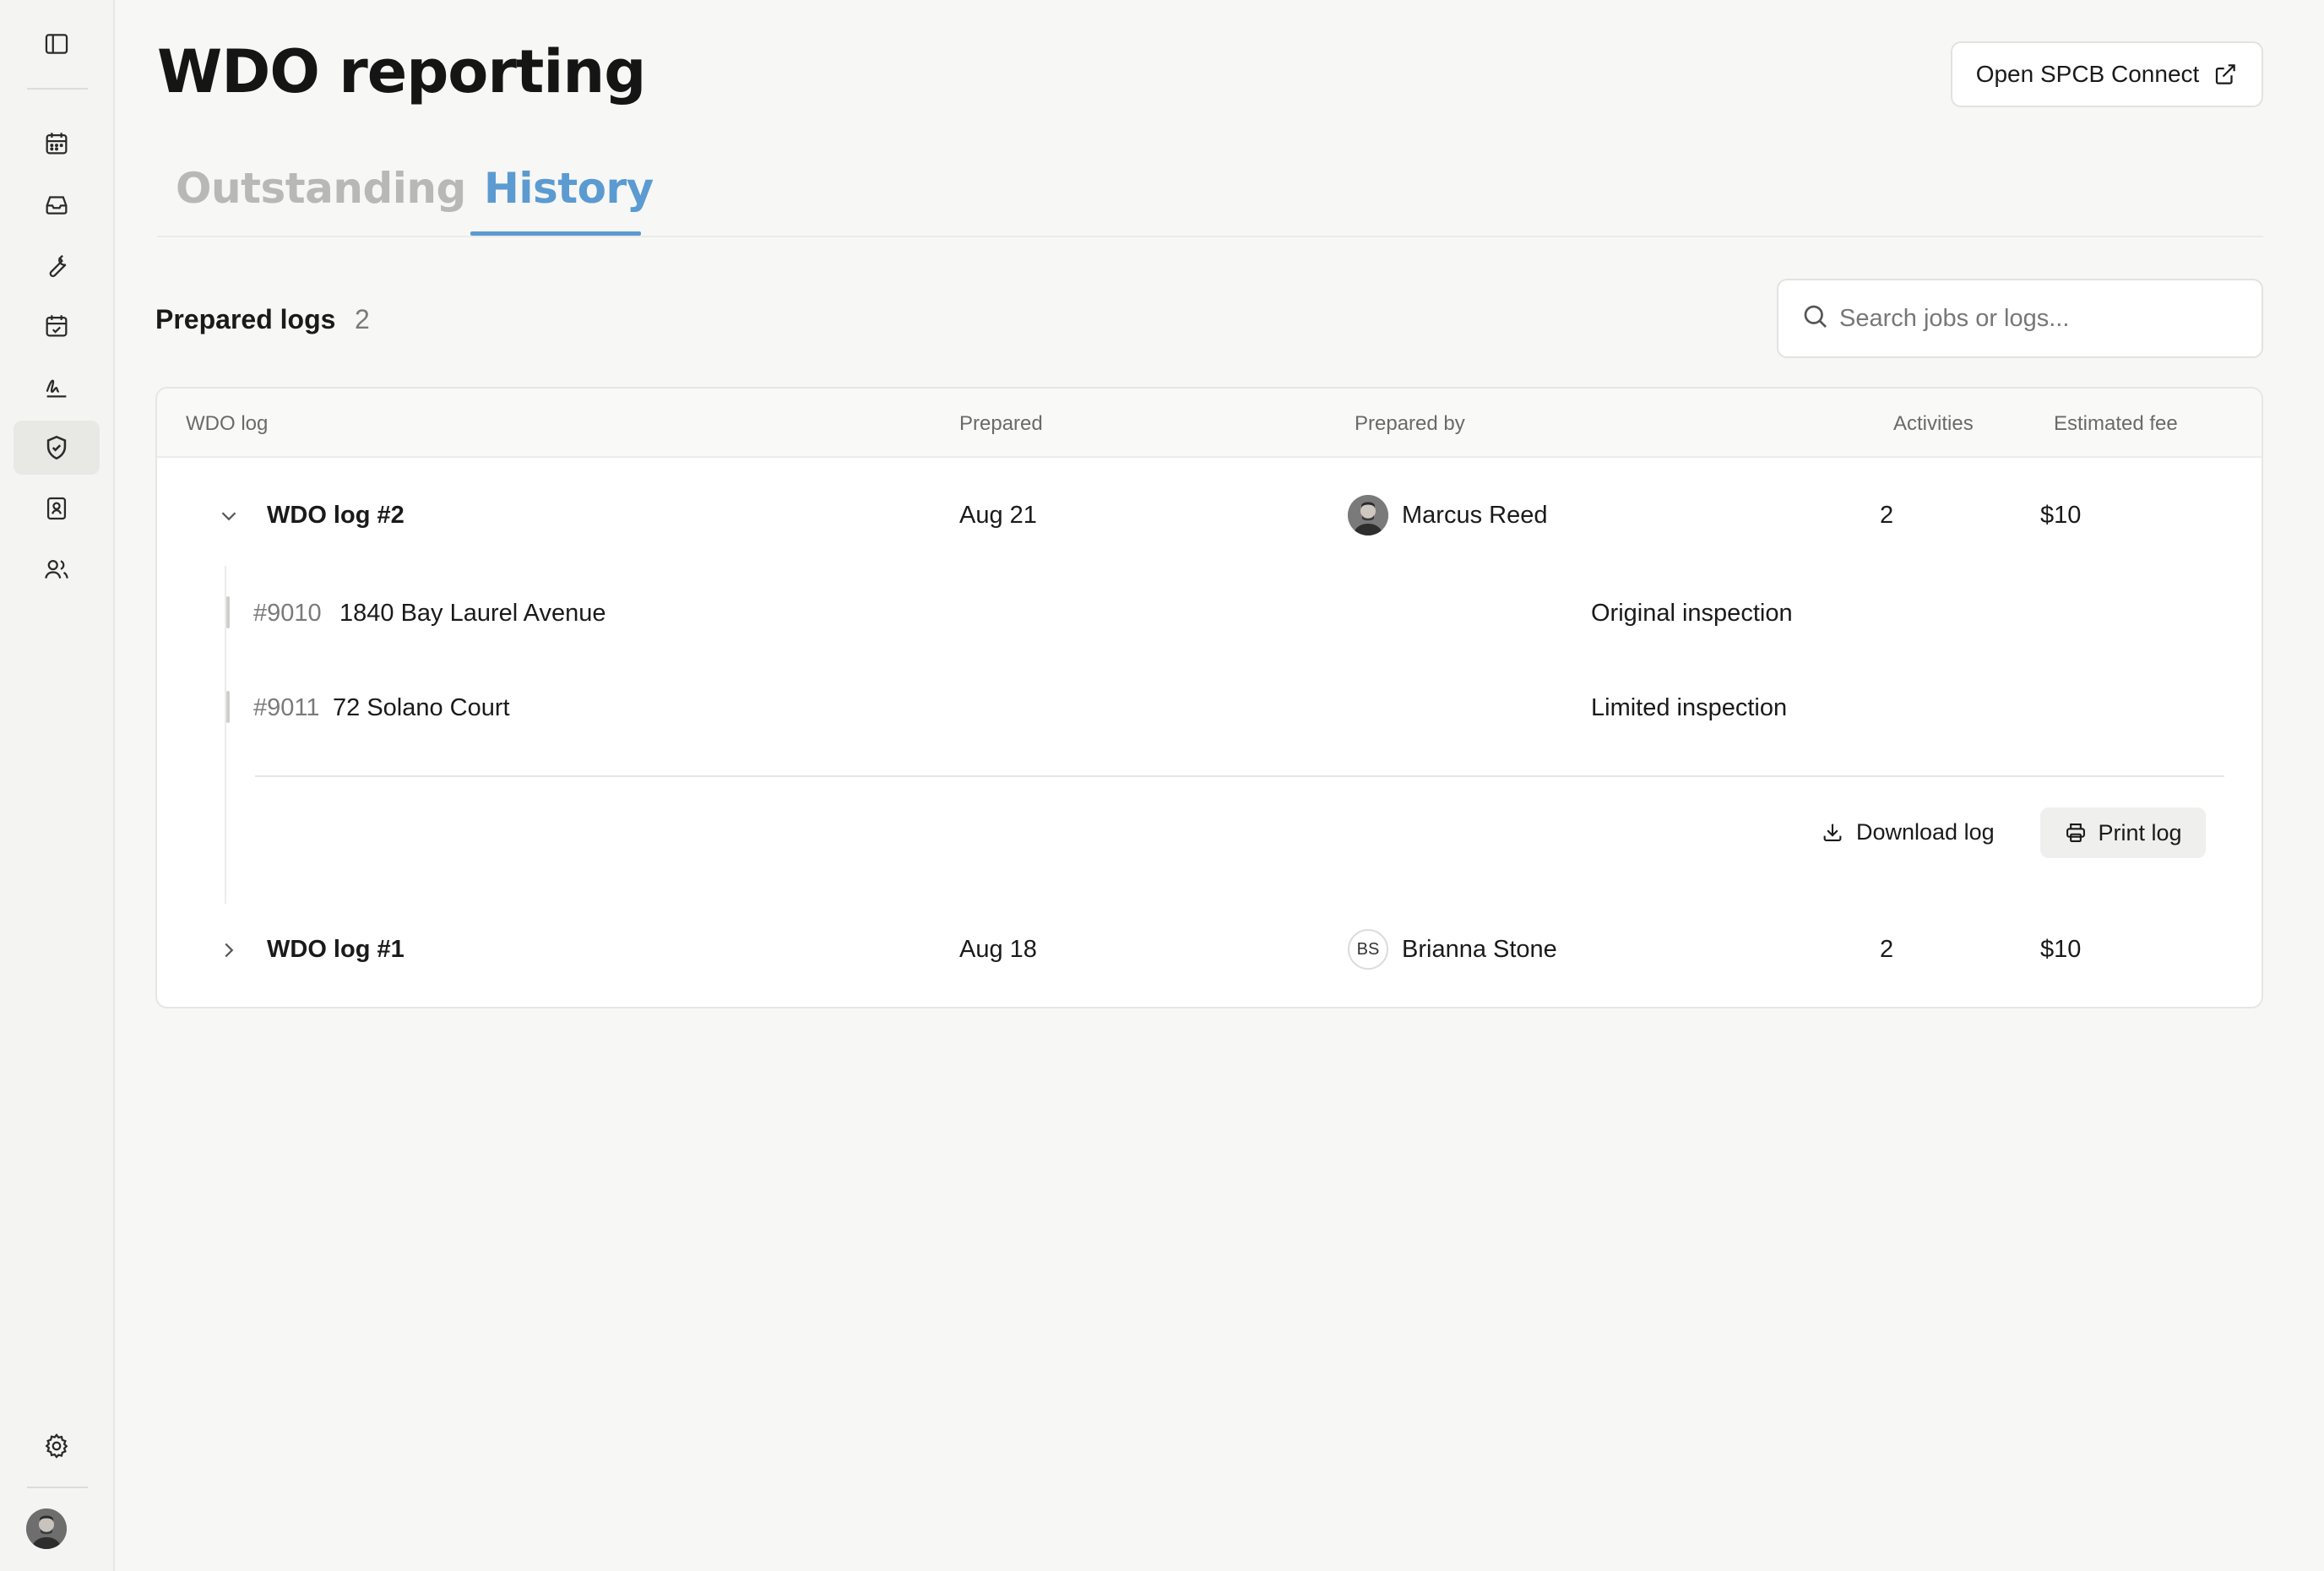 The width and height of the screenshot is (2324, 1571). What do you see at coordinates (57, 387) in the screenshot?
I see `signature-icon` at bounding box center [57, 387].